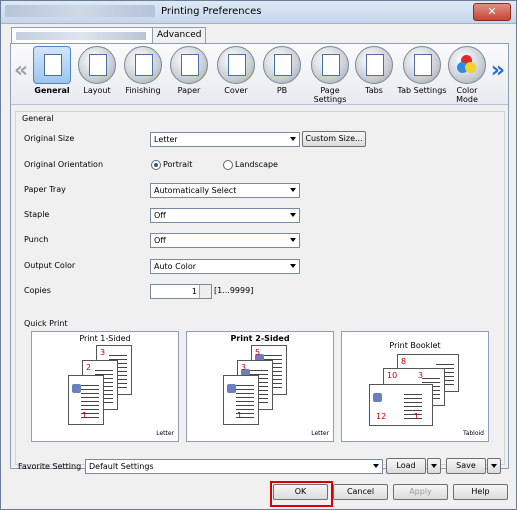 The height and width of the screenshot is (510, 517). What do you see at coordinates (81, 36) in the screenshot?
I see `blurred-tab-label` at bounding box center [81, 36].